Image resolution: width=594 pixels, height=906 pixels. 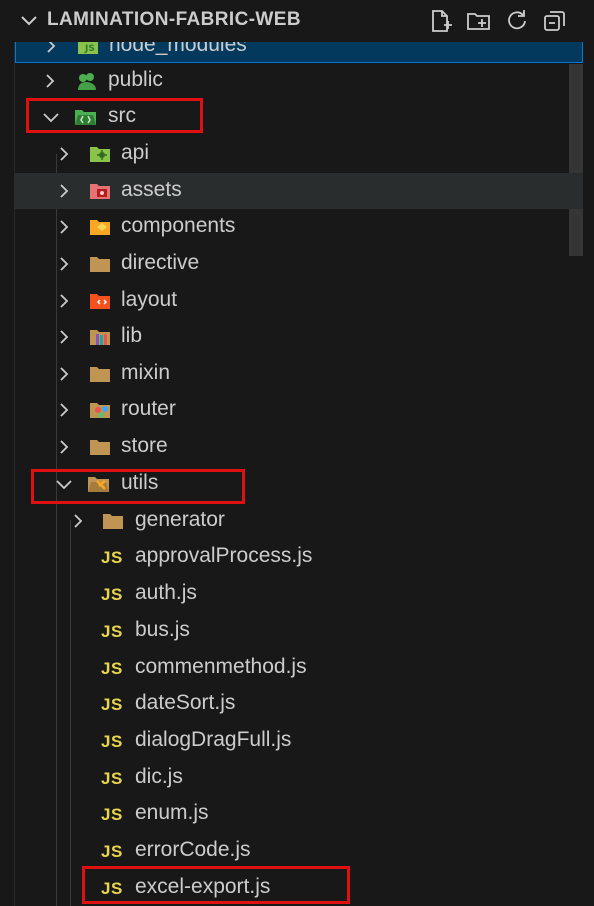 I want to click on tree-item-label: utils, so click(x=140, y=482).